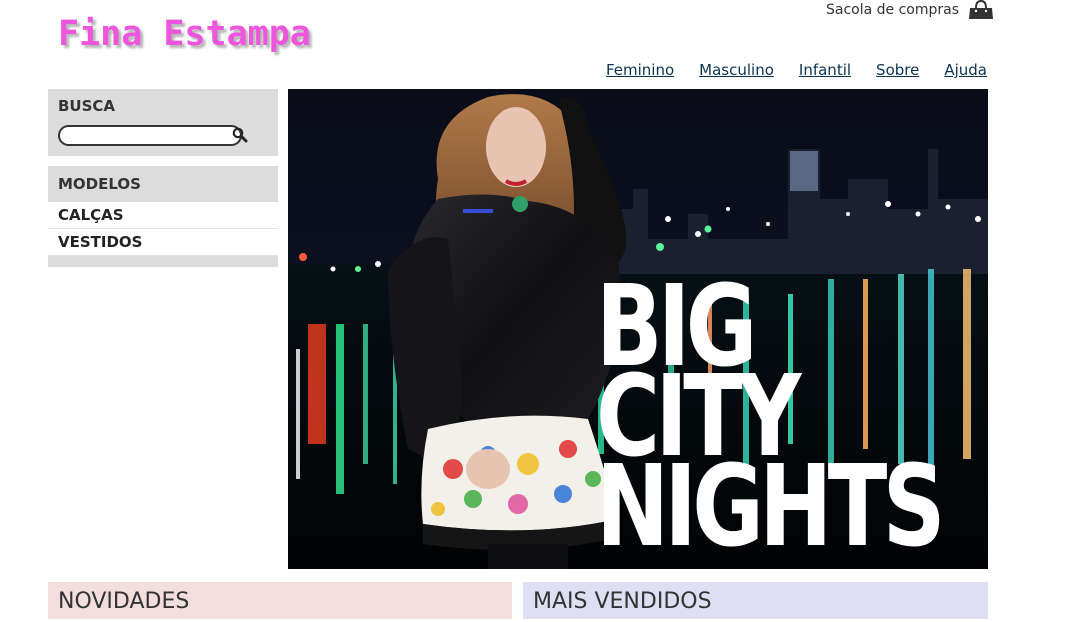  What do you see at coordinates (771, 505) in the screenshot?
I see `headline-line: NIGHTS` at bounding box center [771, 505].